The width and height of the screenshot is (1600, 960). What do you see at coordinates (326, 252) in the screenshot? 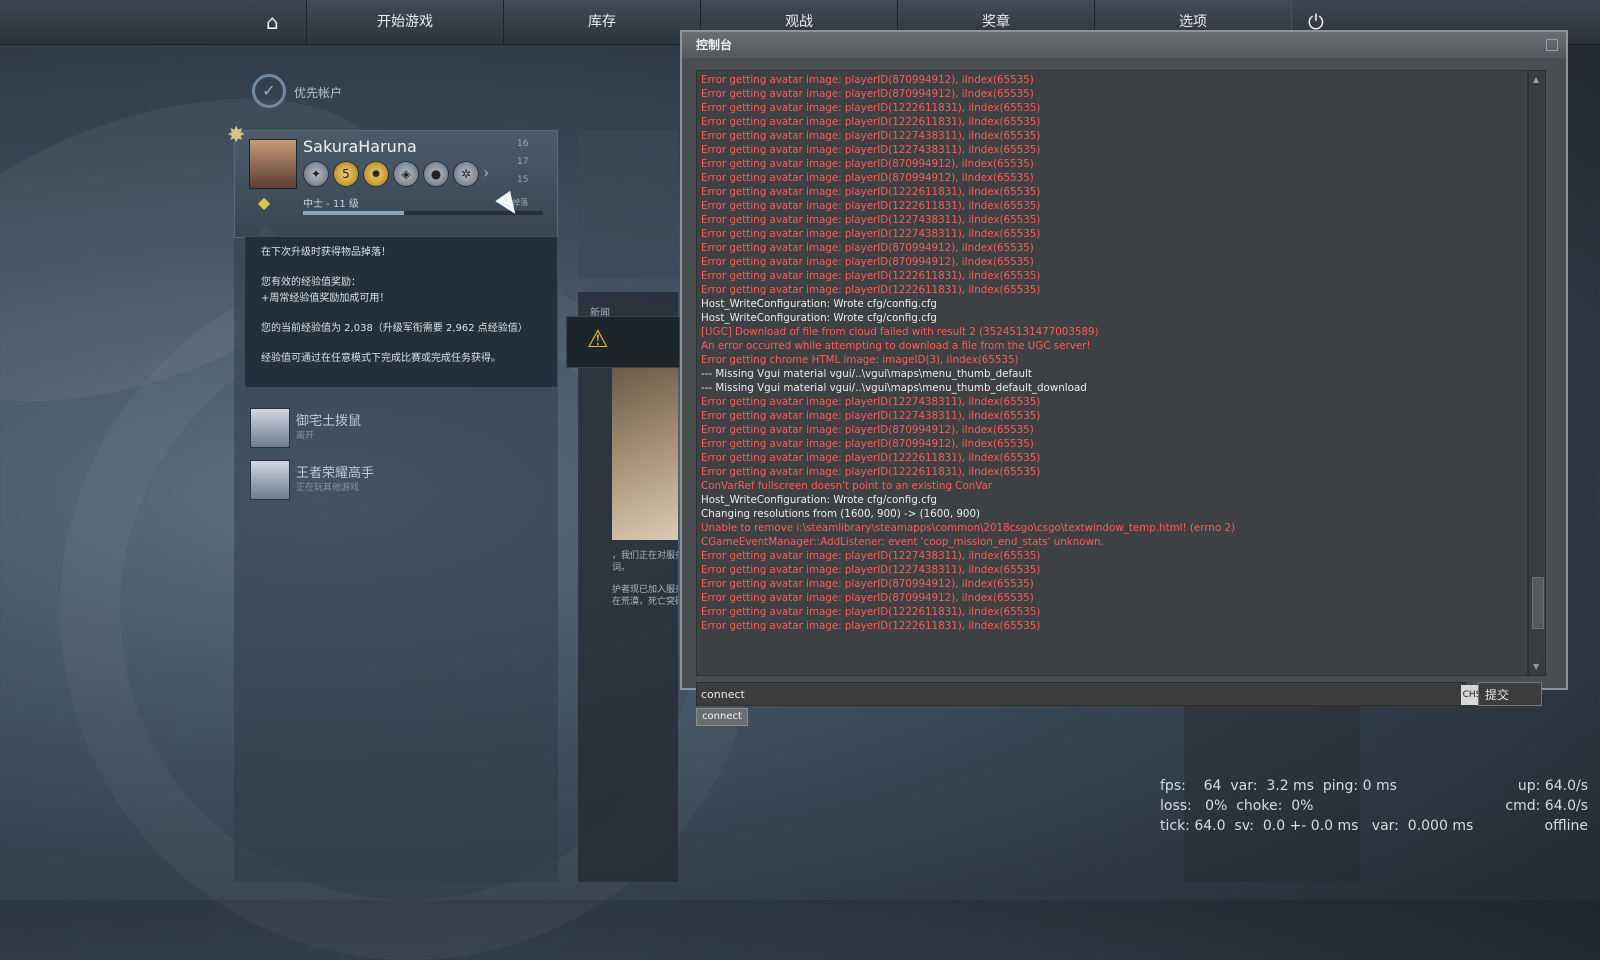
I see `tooltip-line: 在下次升级时获得物品掉落！` at bounding box center [326, 252].